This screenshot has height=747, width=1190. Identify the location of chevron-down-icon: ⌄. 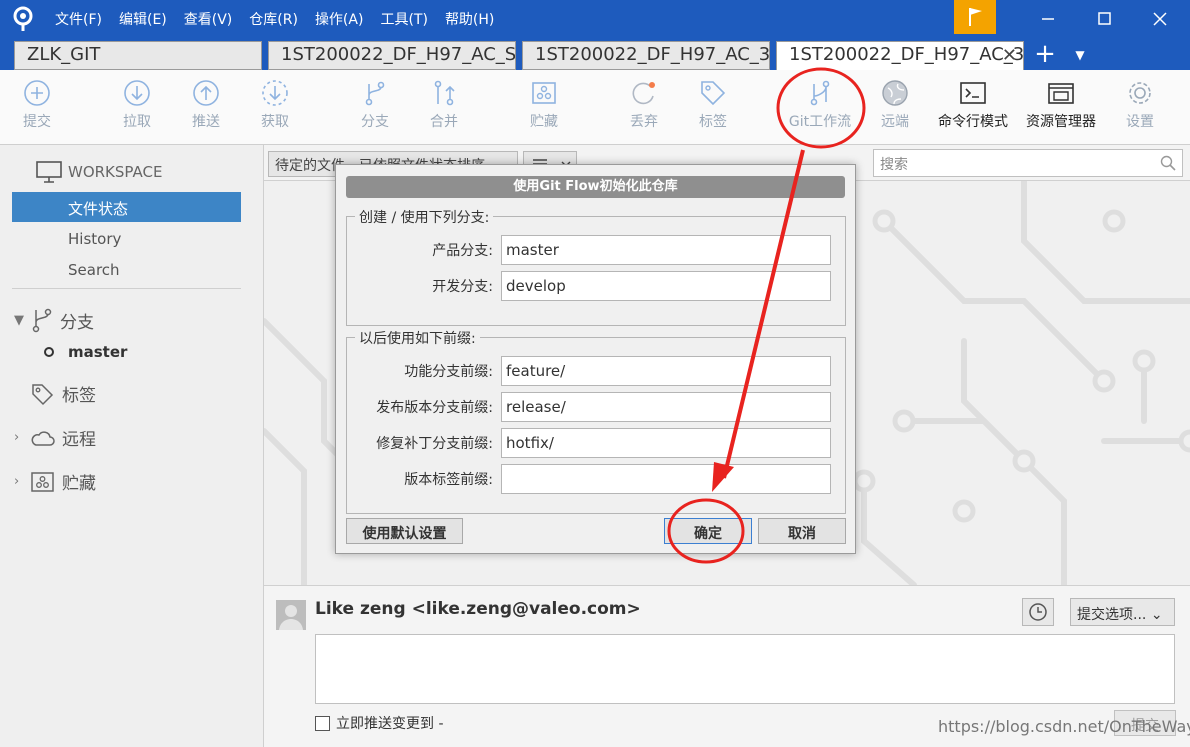
(1156, 615).